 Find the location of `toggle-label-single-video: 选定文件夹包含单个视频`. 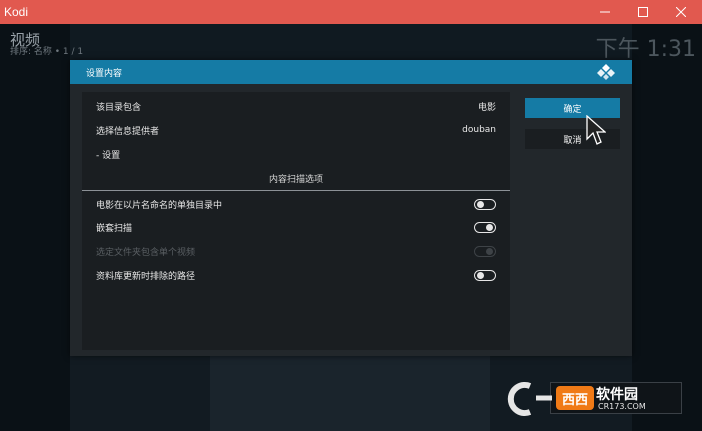

toggle-label-single-video: 选定文件夹包含单个视频 is located at coordinates (146, 252).